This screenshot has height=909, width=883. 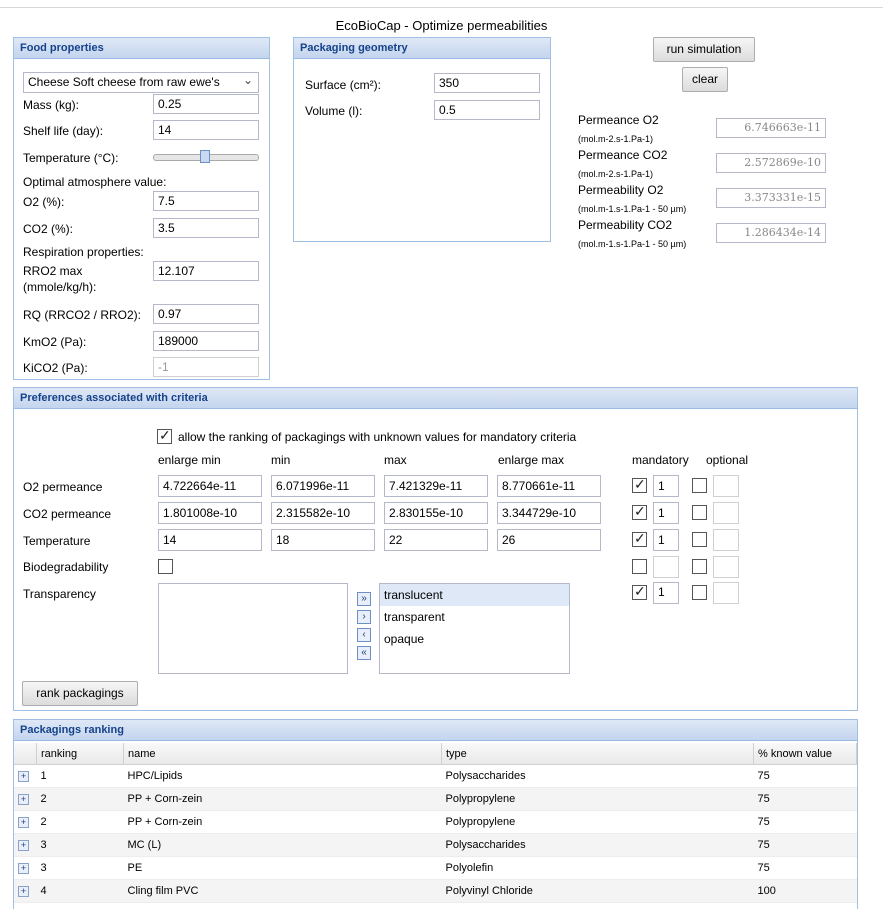 What do you see at coordinates (597, 822) in the screenshot?
I see `cell-type: Polypropylene` at bounding box center [597, 822].